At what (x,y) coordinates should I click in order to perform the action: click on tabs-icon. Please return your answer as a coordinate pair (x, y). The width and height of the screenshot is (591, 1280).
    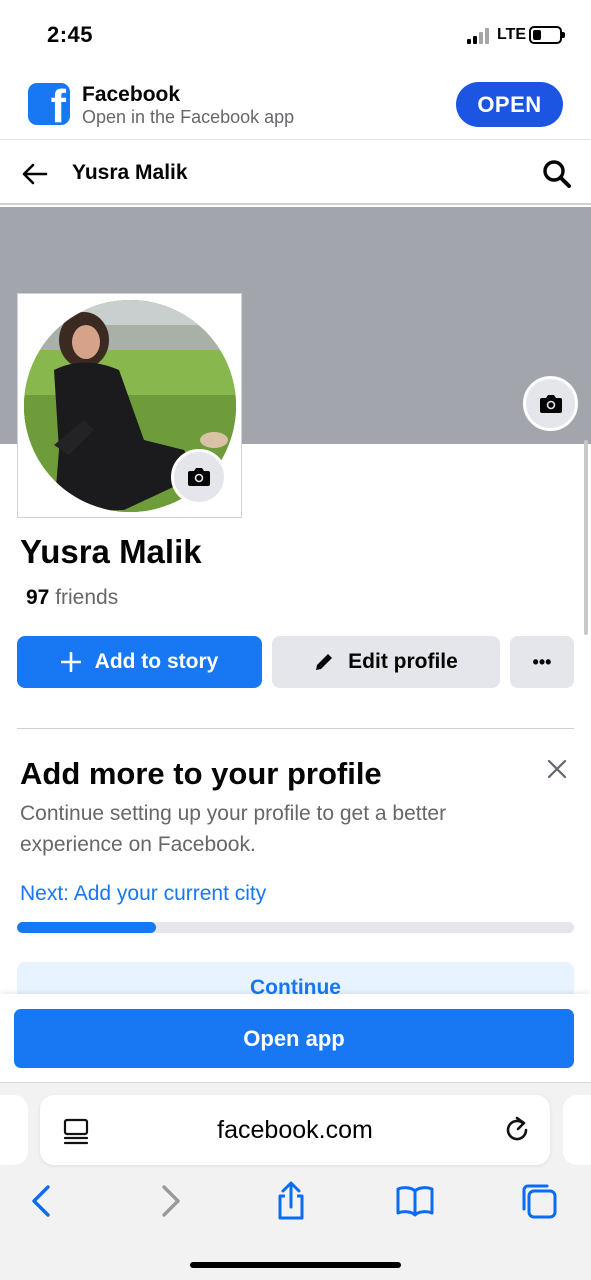
    Looking at the image, I should click on (539, 1201).